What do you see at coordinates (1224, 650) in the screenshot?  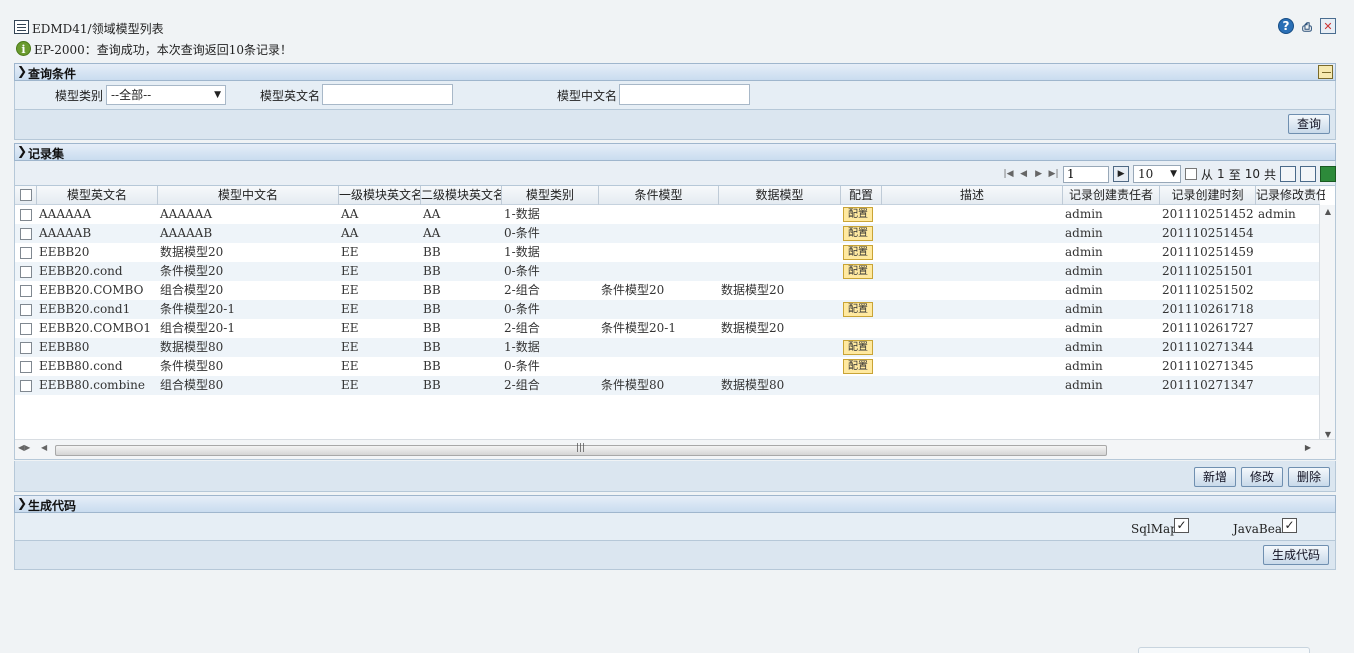 I see `bottom-panel-edge` at bounding box center [1224, 650].